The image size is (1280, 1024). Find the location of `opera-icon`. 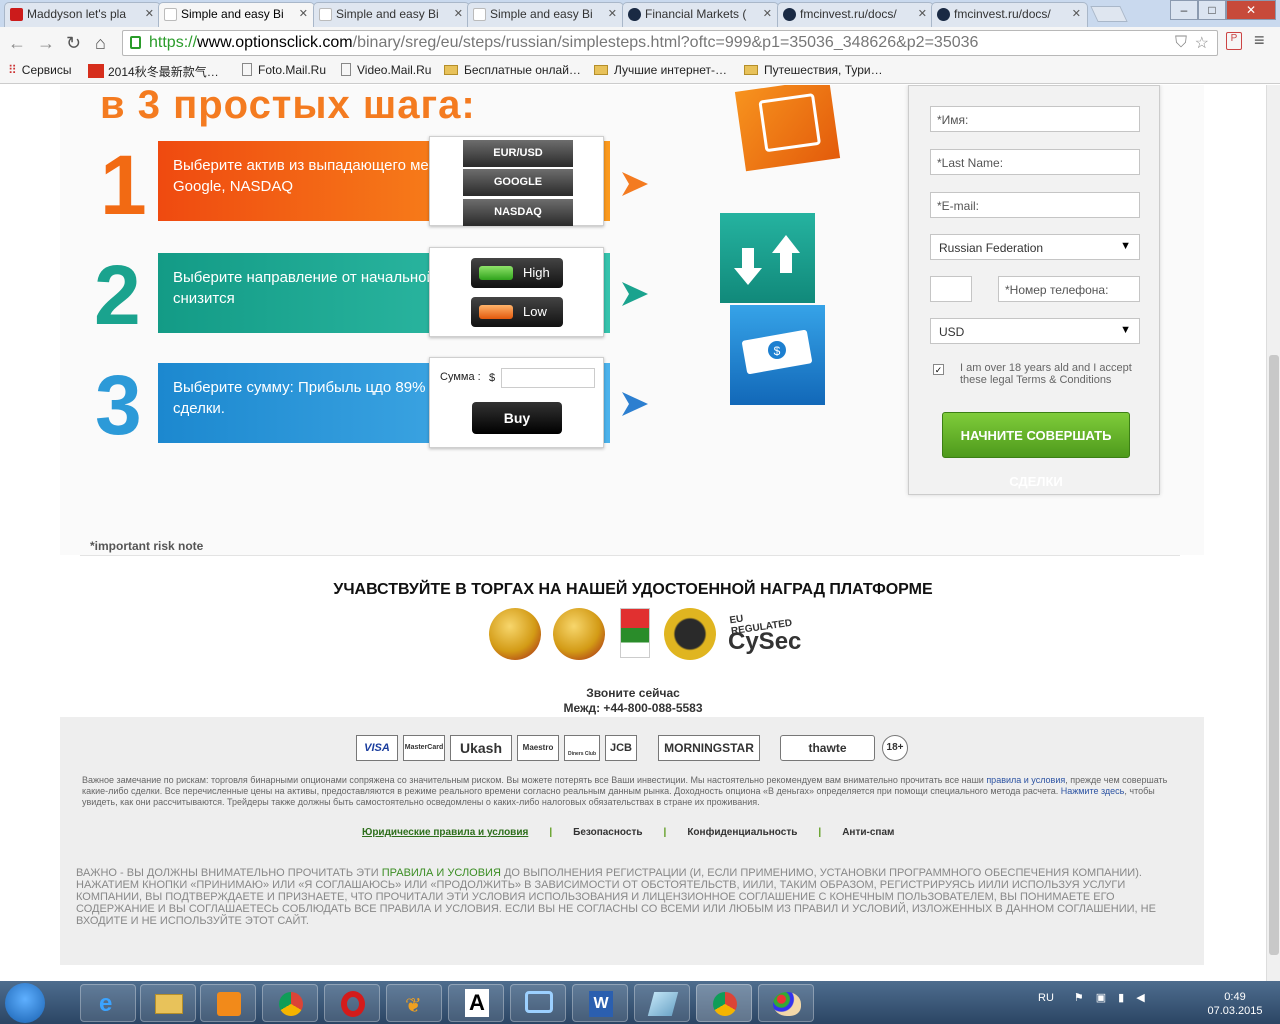

opera-icon is located at coordinates (352, 1003).